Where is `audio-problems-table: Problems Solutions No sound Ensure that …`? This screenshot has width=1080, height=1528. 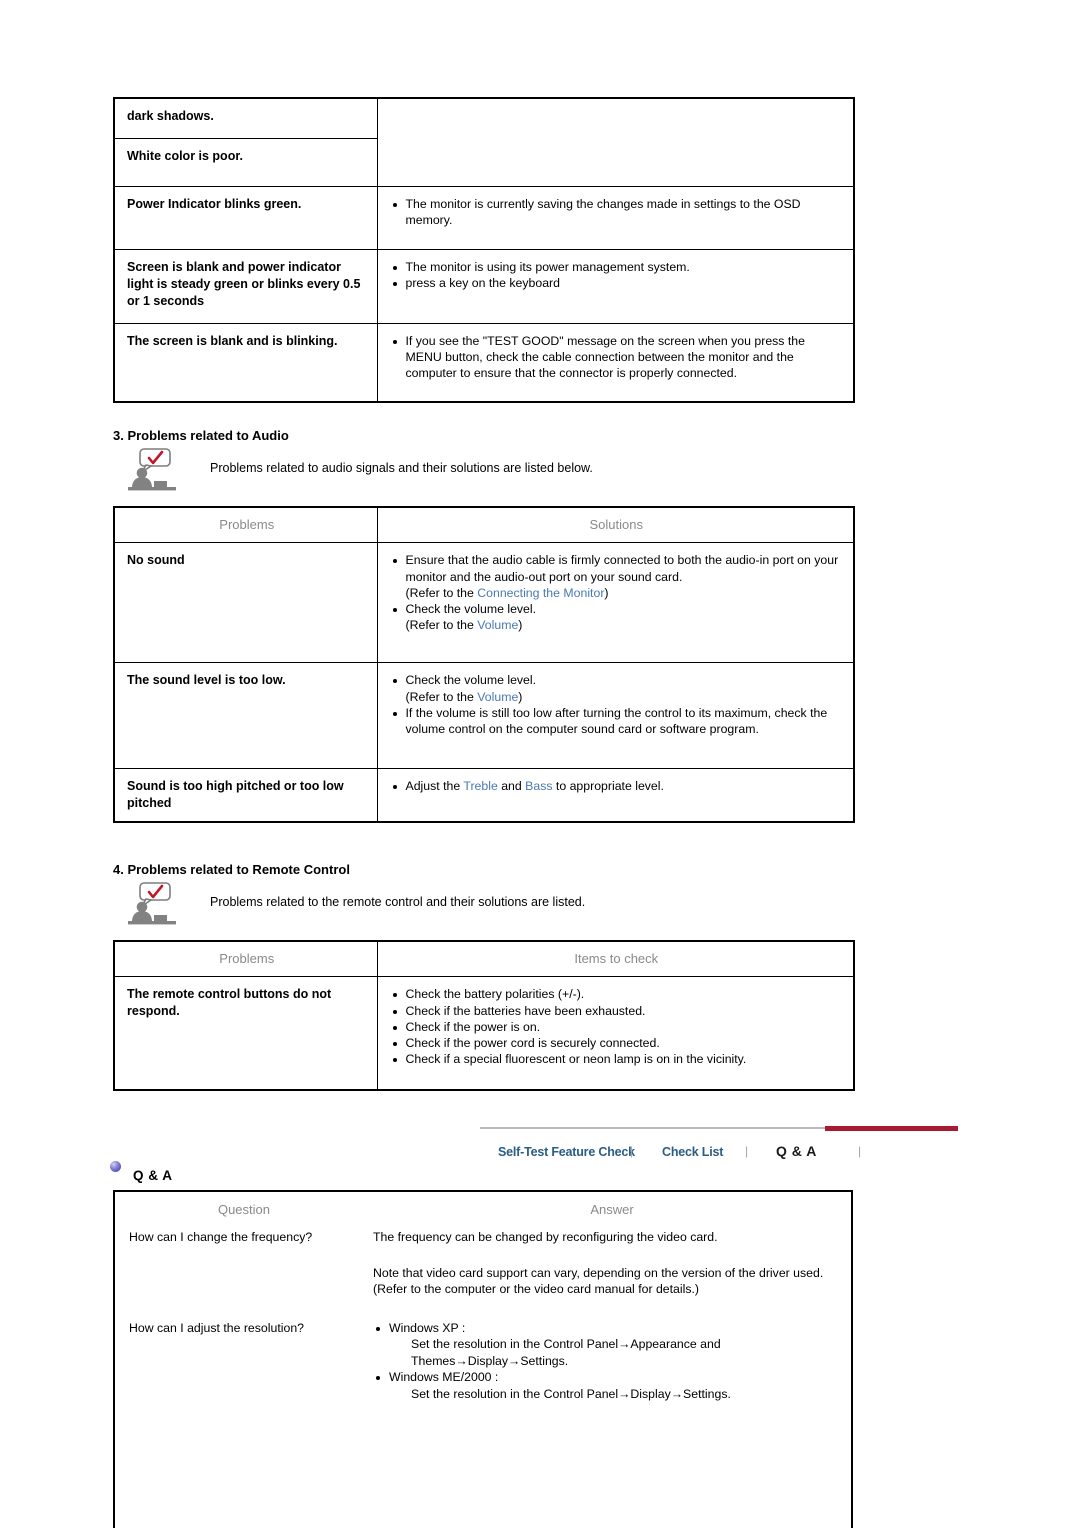
audio-problems-table: Problems Solutions No sound Ensure that … is located at coordinates (484, 665).